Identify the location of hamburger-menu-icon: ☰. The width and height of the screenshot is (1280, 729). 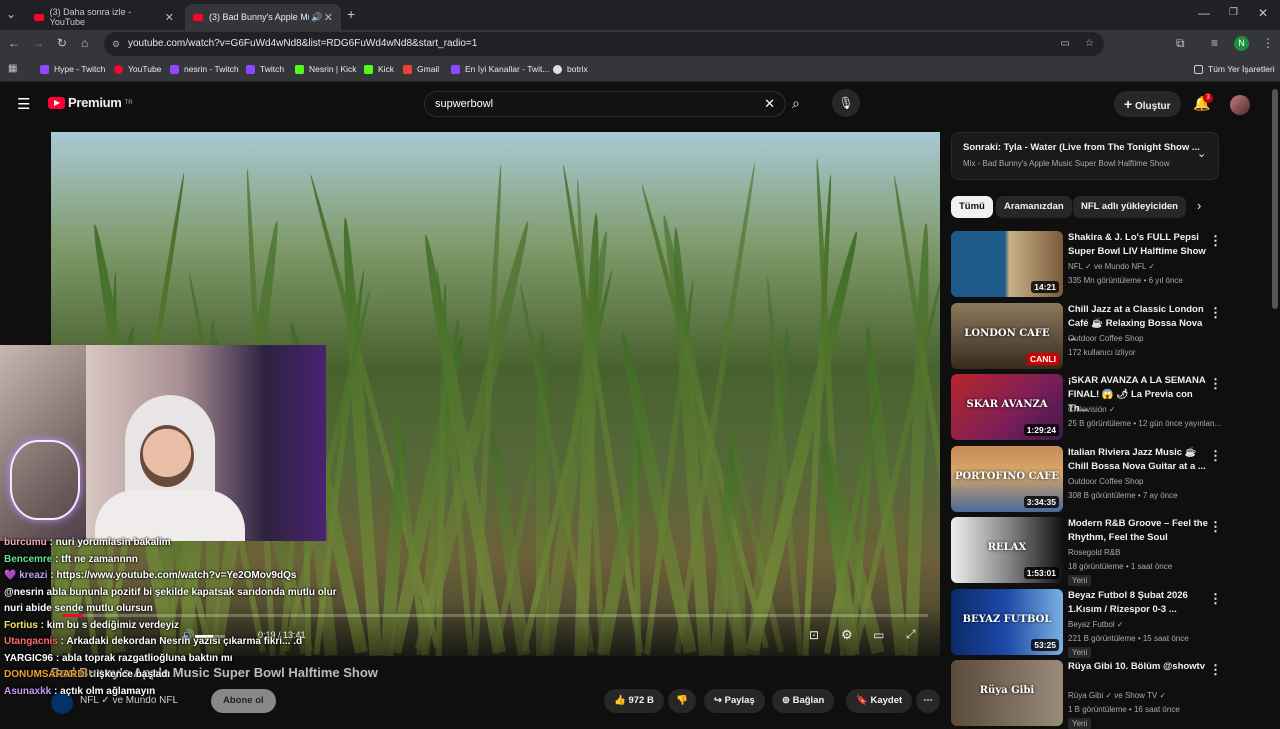
(23, 104).